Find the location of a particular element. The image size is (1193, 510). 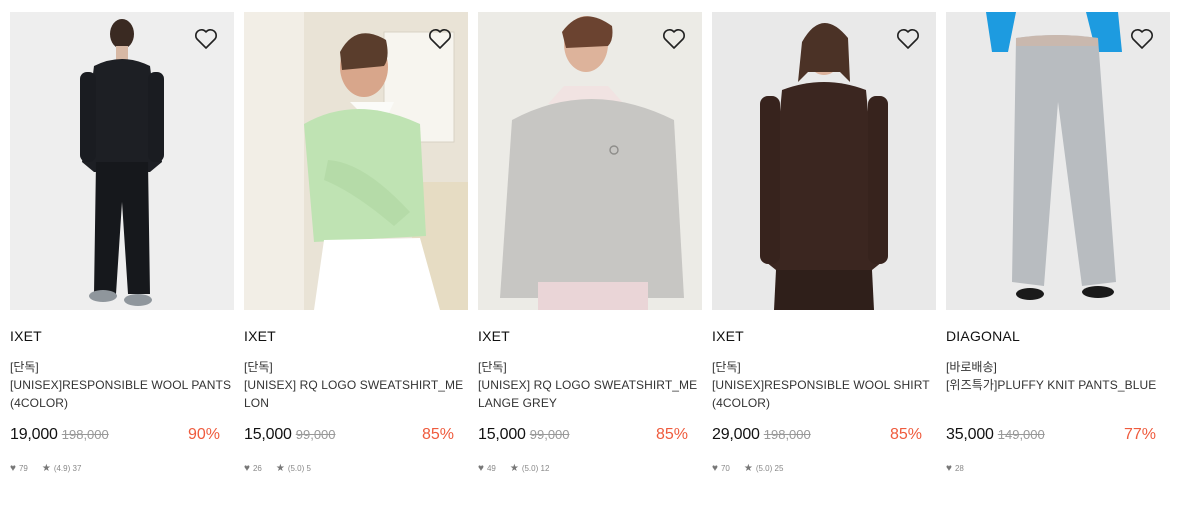

like-count: 26 is located at coordinates (257, 468).